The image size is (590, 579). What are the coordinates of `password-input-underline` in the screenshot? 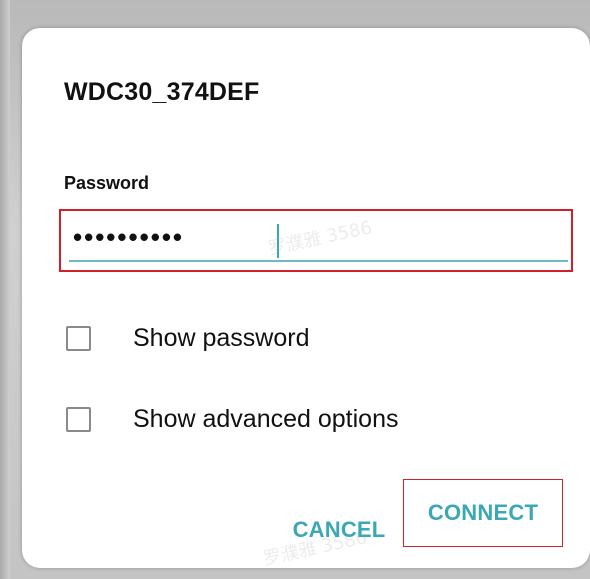 It's located at (318, 261).